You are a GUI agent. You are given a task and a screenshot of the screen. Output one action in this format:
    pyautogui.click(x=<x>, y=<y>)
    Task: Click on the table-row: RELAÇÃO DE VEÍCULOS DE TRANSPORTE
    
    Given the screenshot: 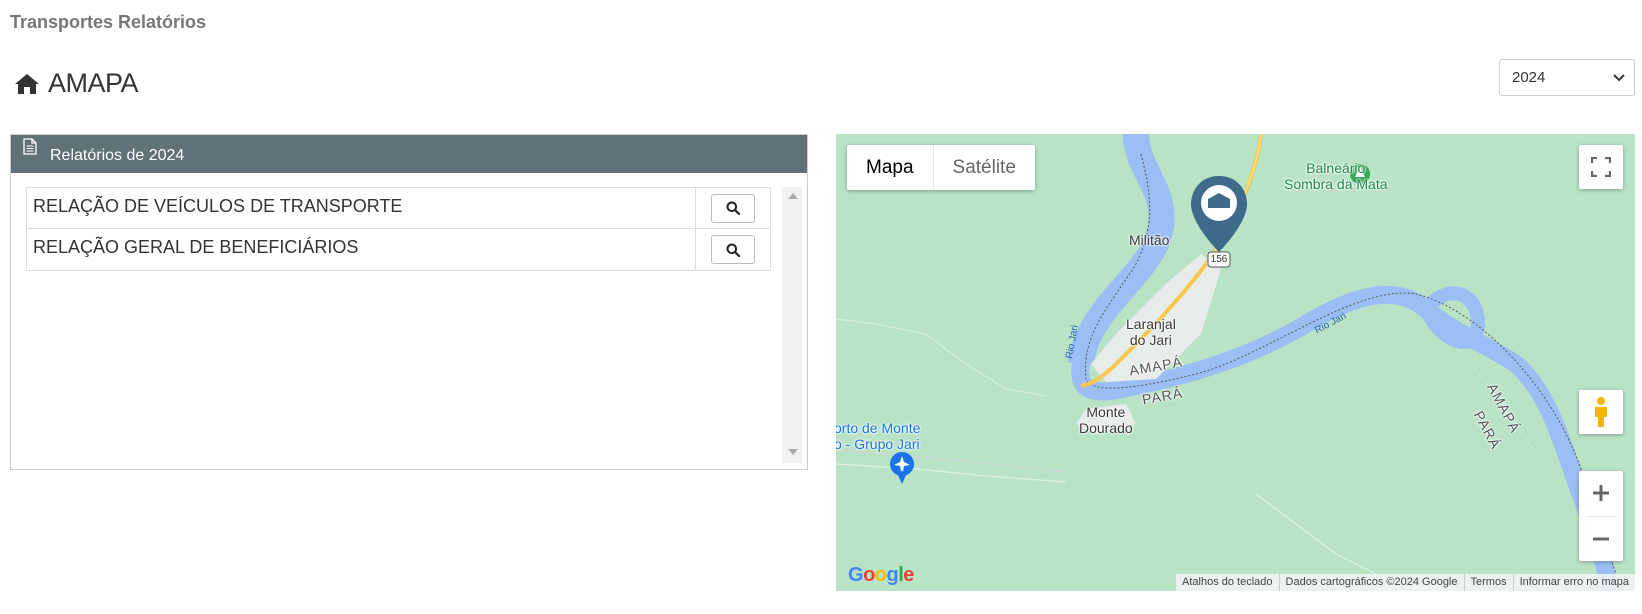 What is the action you would take?
    pyautogui.click(x=398, y=208)
    